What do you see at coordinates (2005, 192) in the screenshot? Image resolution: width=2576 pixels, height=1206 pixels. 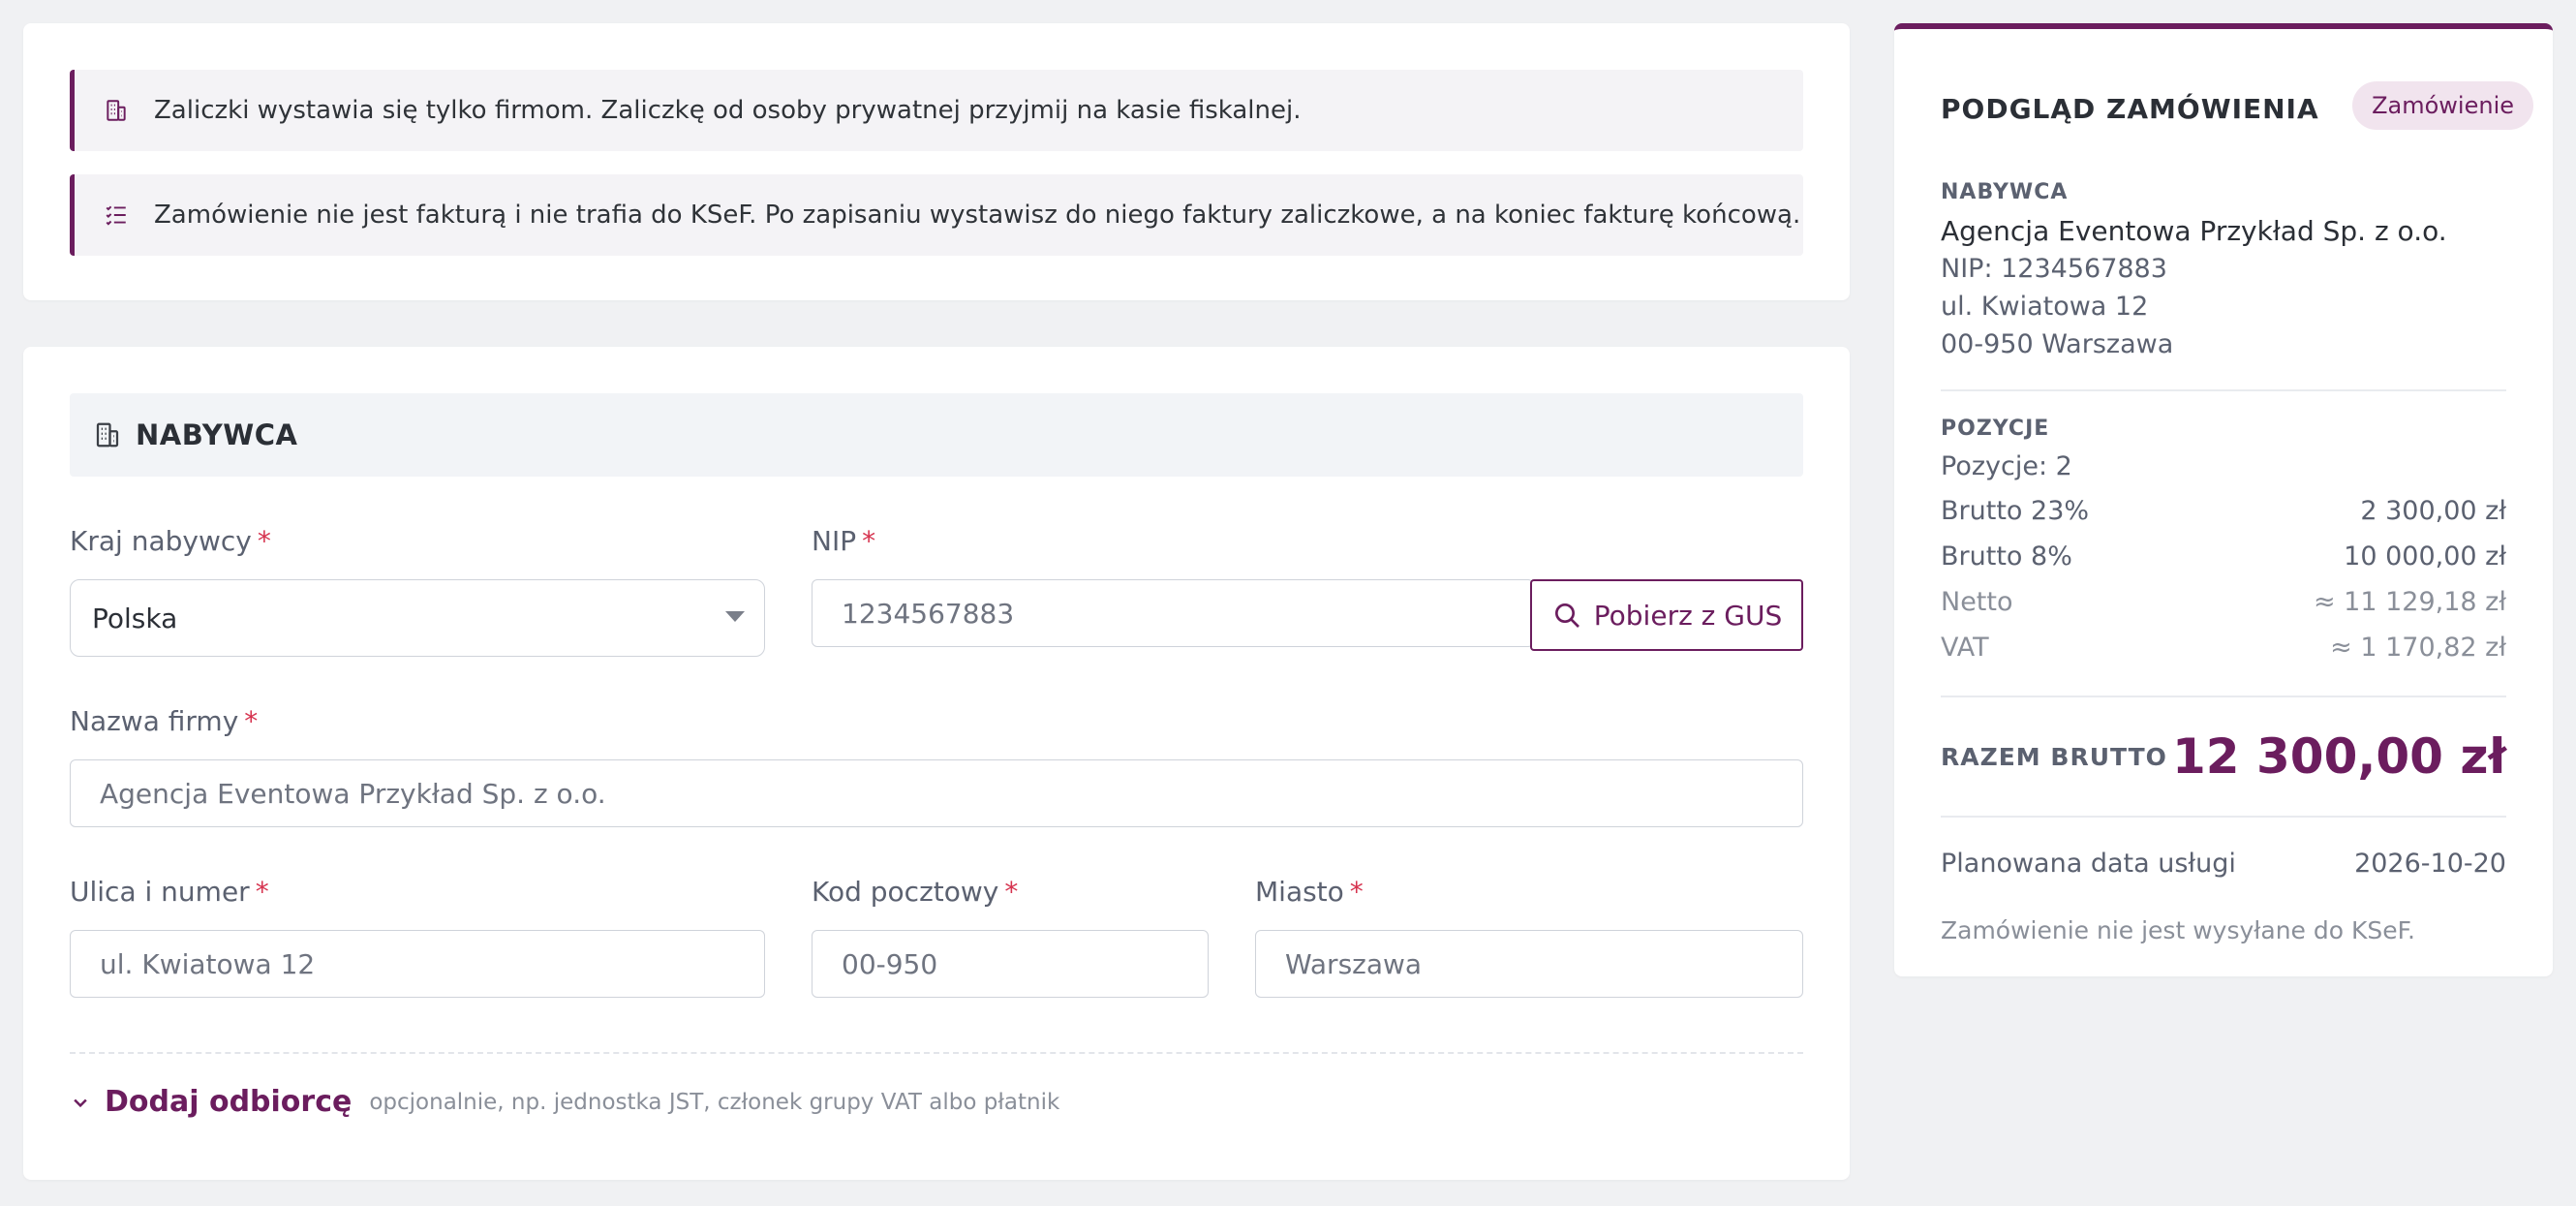 I see `summary-buyer-heading: NABYWCA` at bounding box center [2005, 192].